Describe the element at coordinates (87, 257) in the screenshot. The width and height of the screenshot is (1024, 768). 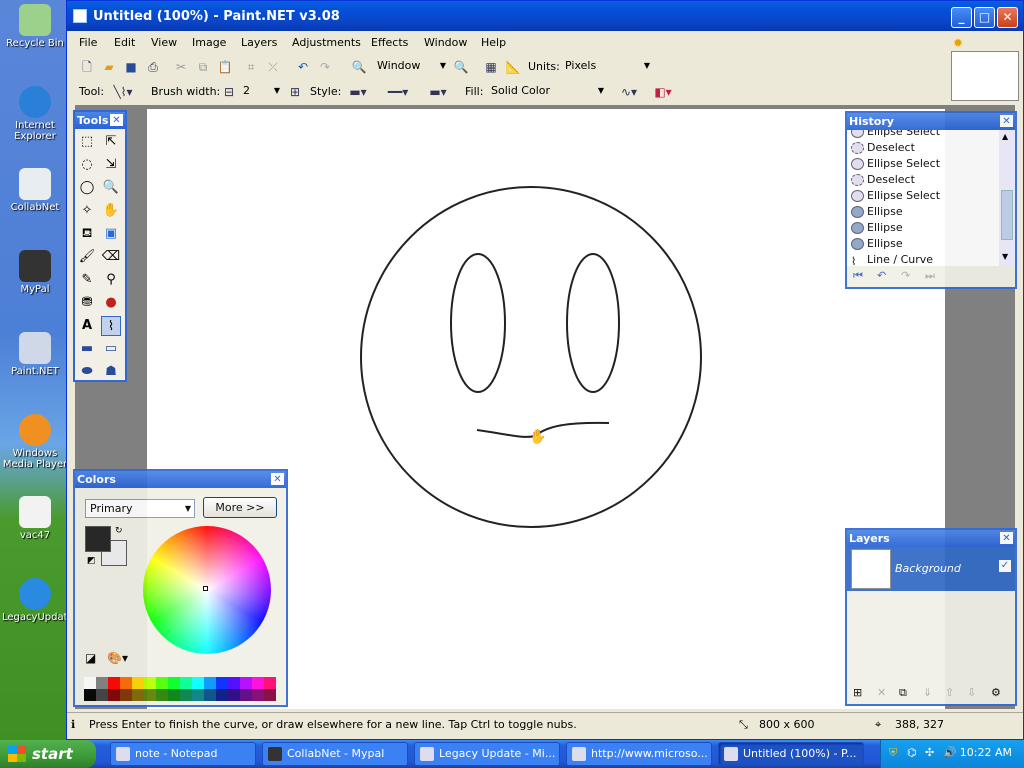
I see `paintbrush-tool-icon: 🖌` at that location.